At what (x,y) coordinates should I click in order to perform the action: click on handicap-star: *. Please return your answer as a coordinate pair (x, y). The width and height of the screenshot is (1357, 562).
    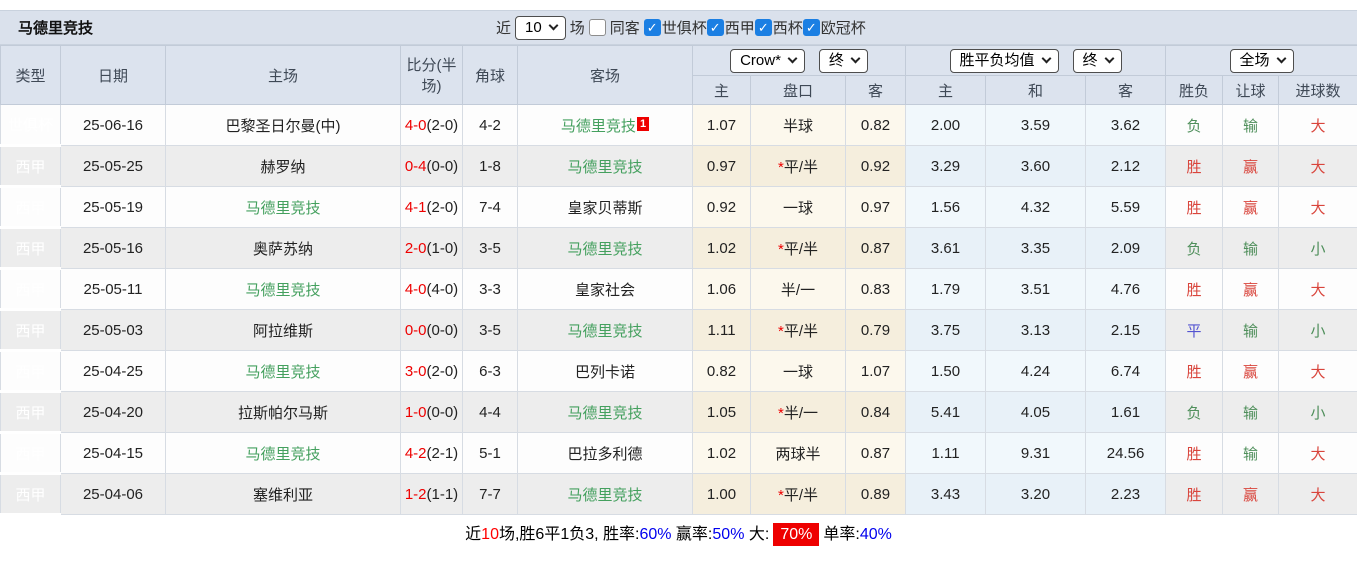
    Looking at the image, I should click on (781, 495).